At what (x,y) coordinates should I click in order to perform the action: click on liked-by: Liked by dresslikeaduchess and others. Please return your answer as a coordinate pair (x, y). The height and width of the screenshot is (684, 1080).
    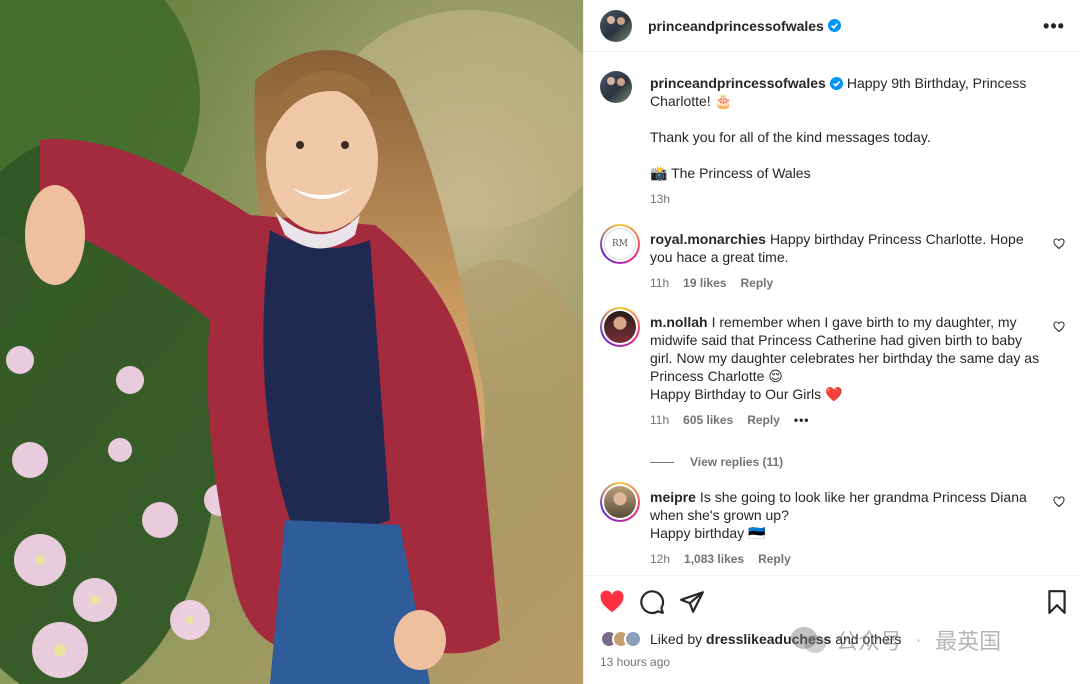
    Looking at the image, I should click on (750, 639).